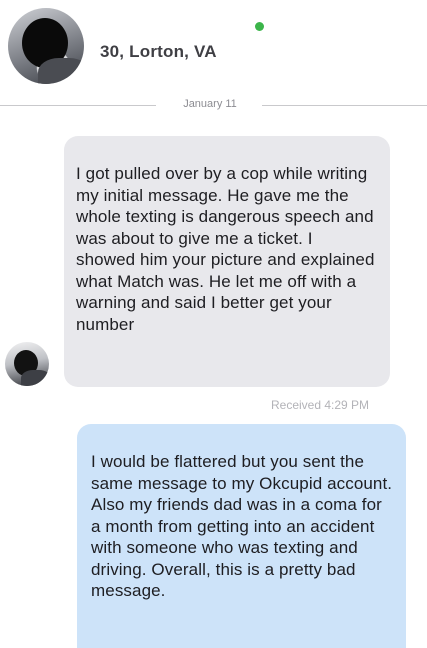 This screenshot has width=427, height=648. I want to click on divider-line-right, so click(344, 105).